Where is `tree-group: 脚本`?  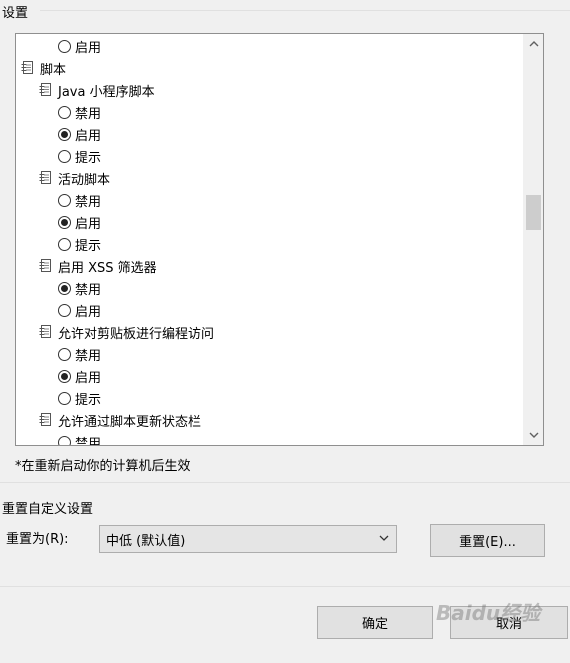
tree-group: 脚本 is located at coordinates (269, 68).